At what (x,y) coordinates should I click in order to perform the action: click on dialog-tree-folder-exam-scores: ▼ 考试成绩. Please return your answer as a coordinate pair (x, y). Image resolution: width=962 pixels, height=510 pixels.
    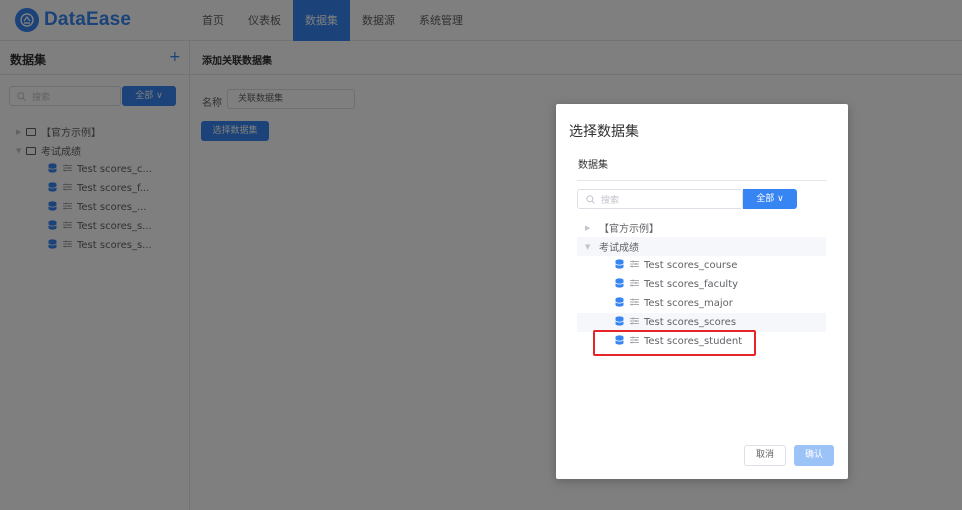
    Looking at the image, I should click on (701, 246).